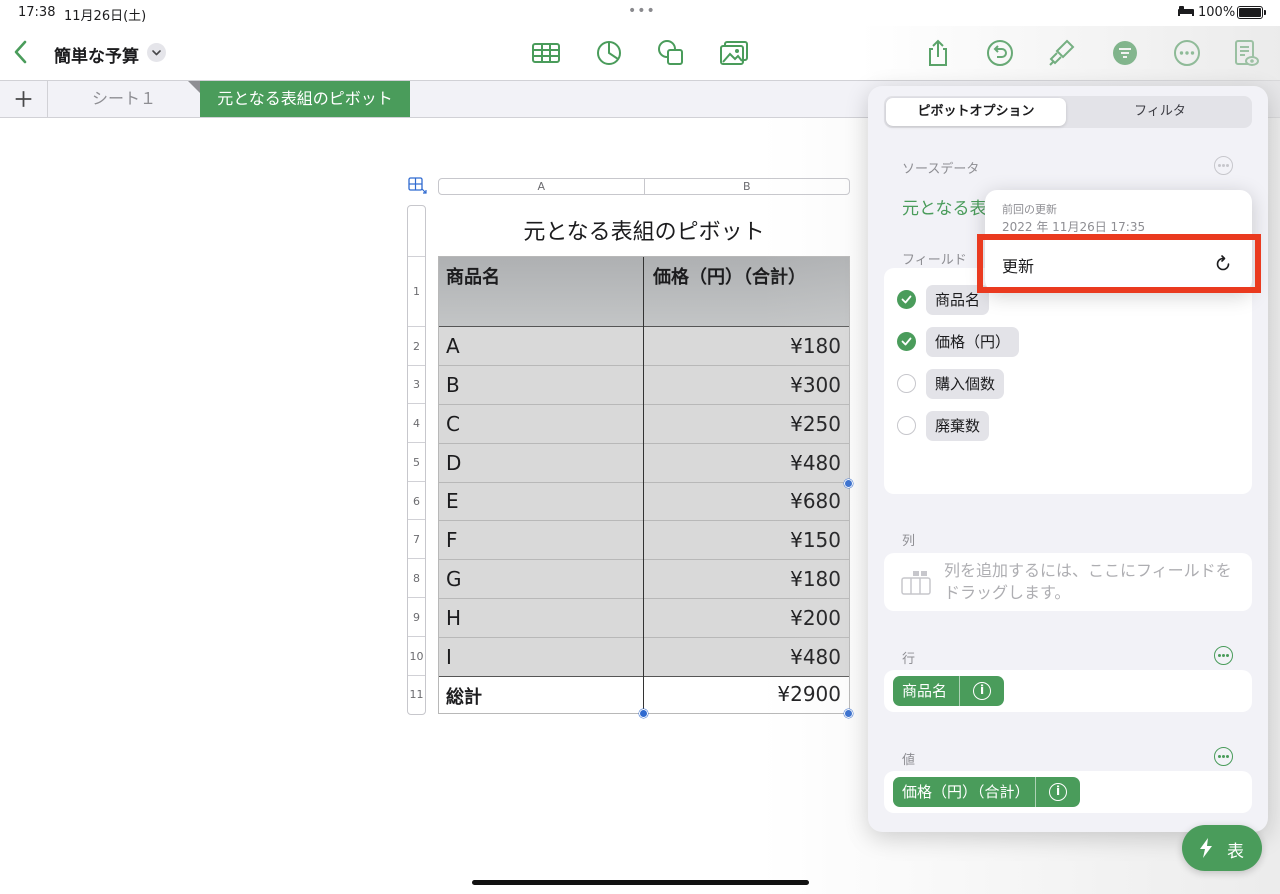 This screenshot has width=1280, height=894. Describe the element at coordinates (453, 463) in the screenshot. I see `cell-name: D` at that location.